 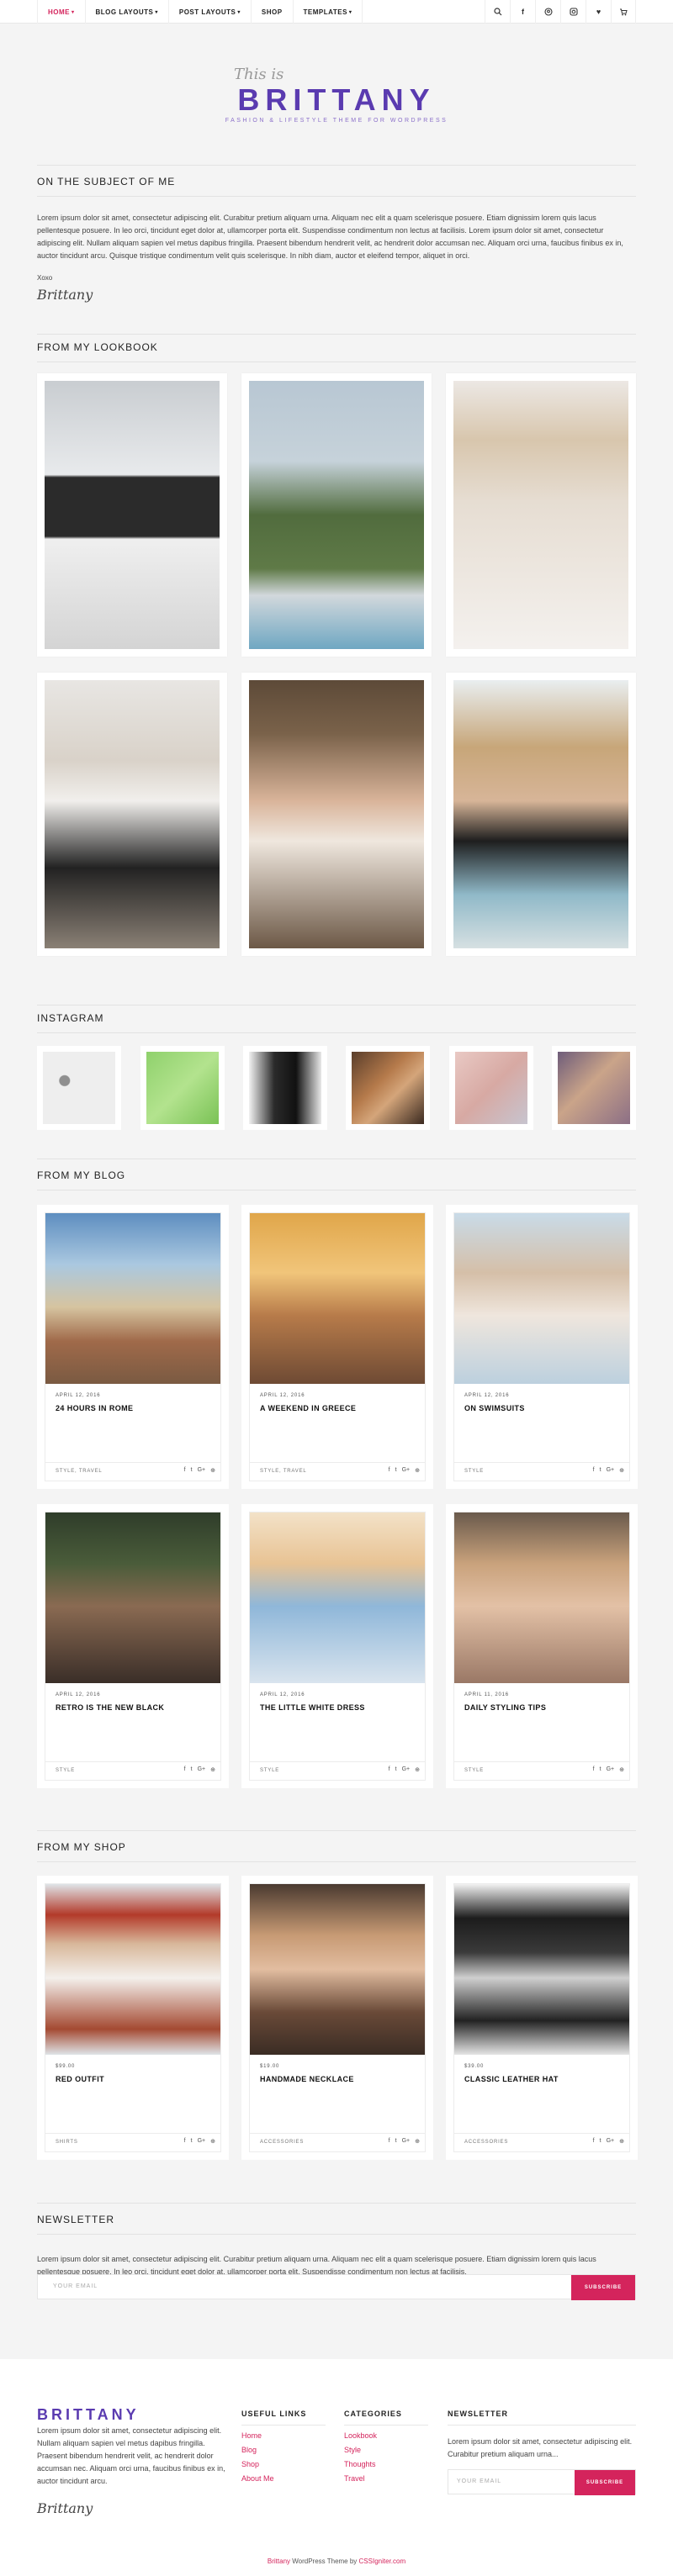 What do you see at coordinates (547, 12) in the screenshot?
I see `pinterest-icon` at bounding box center [547, 12].